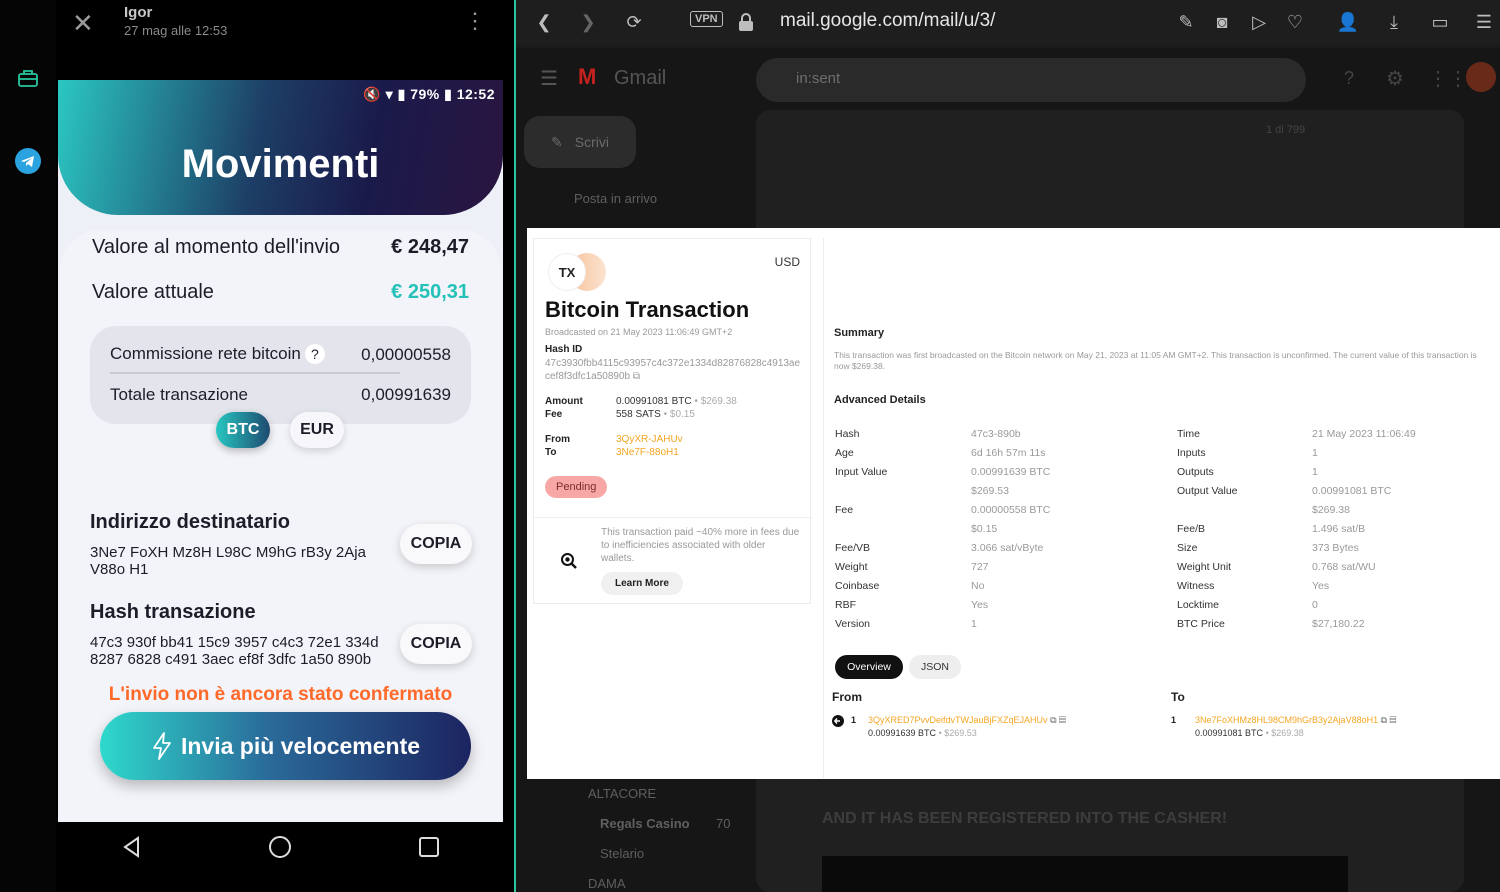 This screenshot has height=892, width=1500. I want to click on detail-value: 3.066 sat/vByte, so click(1007, 548).